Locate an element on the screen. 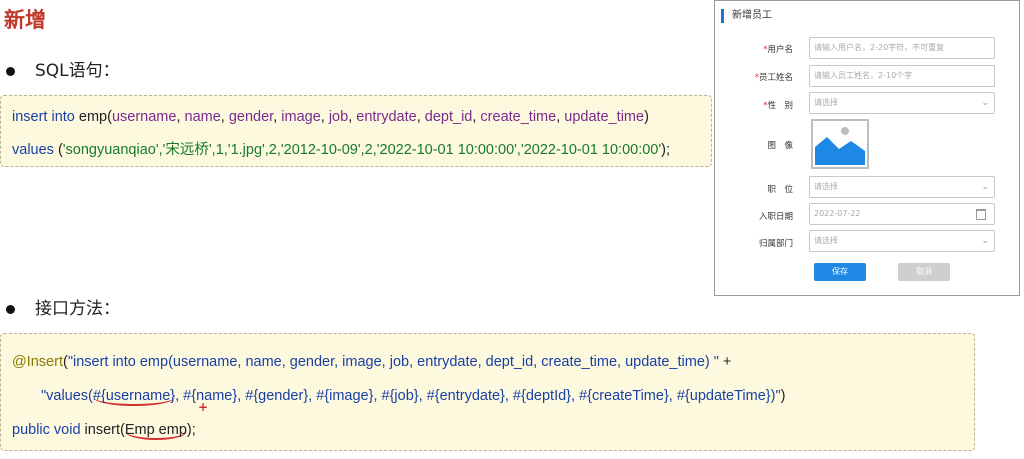 This screenshot has height=459, width=1024. form-title: 新增员工 is located at coordinates (746, 16).